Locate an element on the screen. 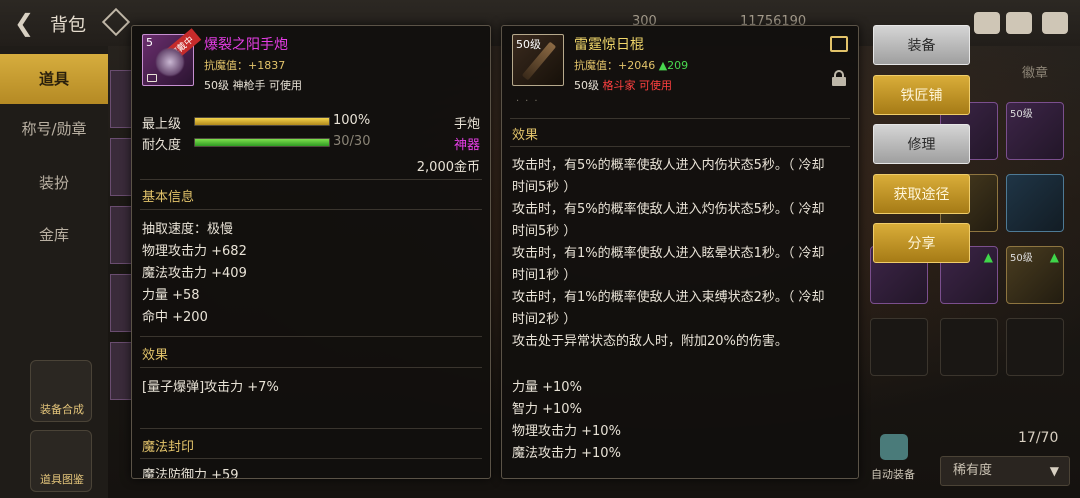 This screenshot has width=1080, height=498. equipment-craft-button: 装备合成 is located at coordinates (61, 391).